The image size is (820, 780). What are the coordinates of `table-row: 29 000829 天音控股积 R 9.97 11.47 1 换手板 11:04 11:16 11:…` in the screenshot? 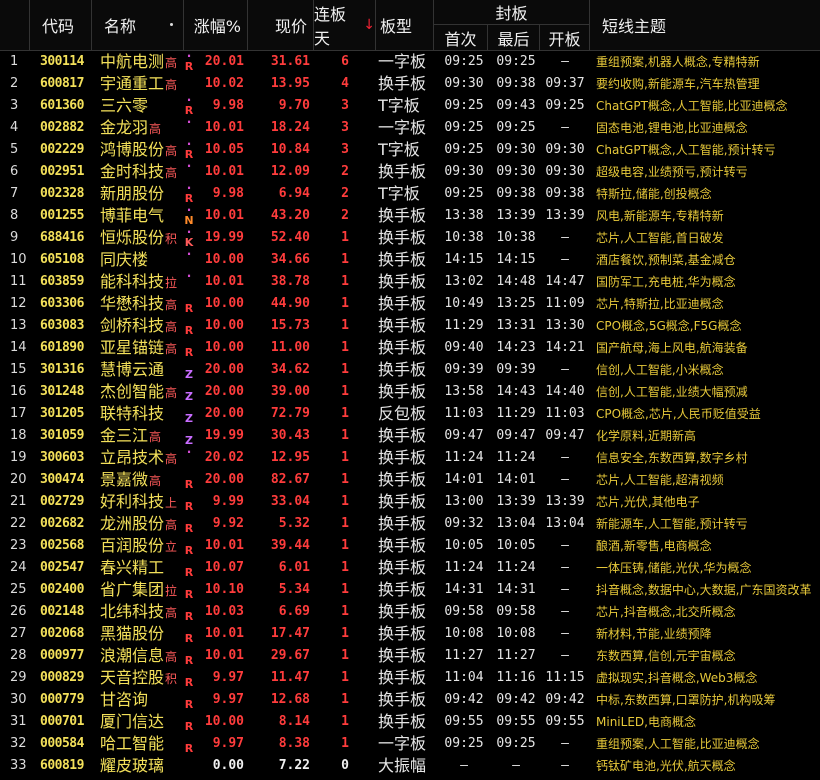 It's located at (410, 678).